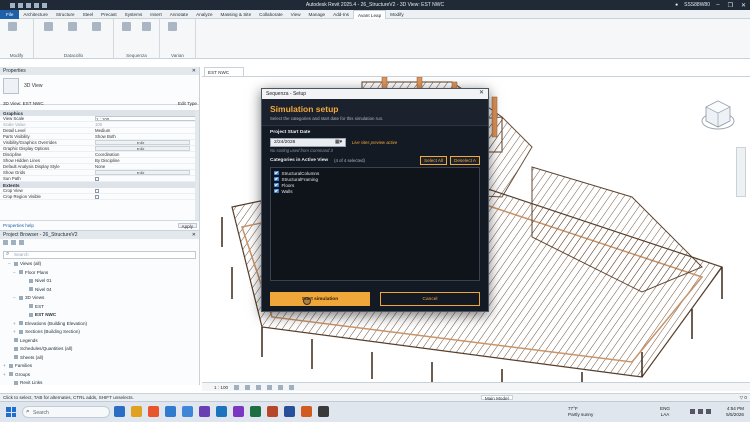 This screenshot has width=750, height=422. Describe the element at coordinates (221, 387) in the screenshot. I see `view-scale: 1 : 100` at that location.